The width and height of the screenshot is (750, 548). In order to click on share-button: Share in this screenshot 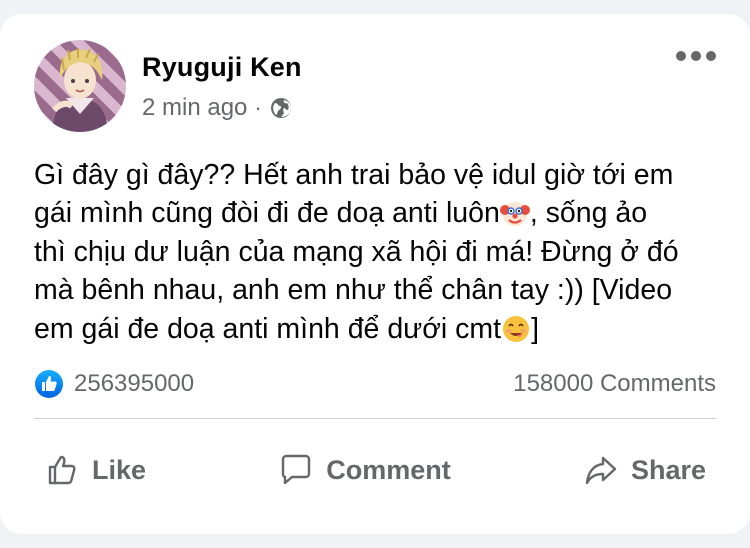, I will do `click(644, 470)`.